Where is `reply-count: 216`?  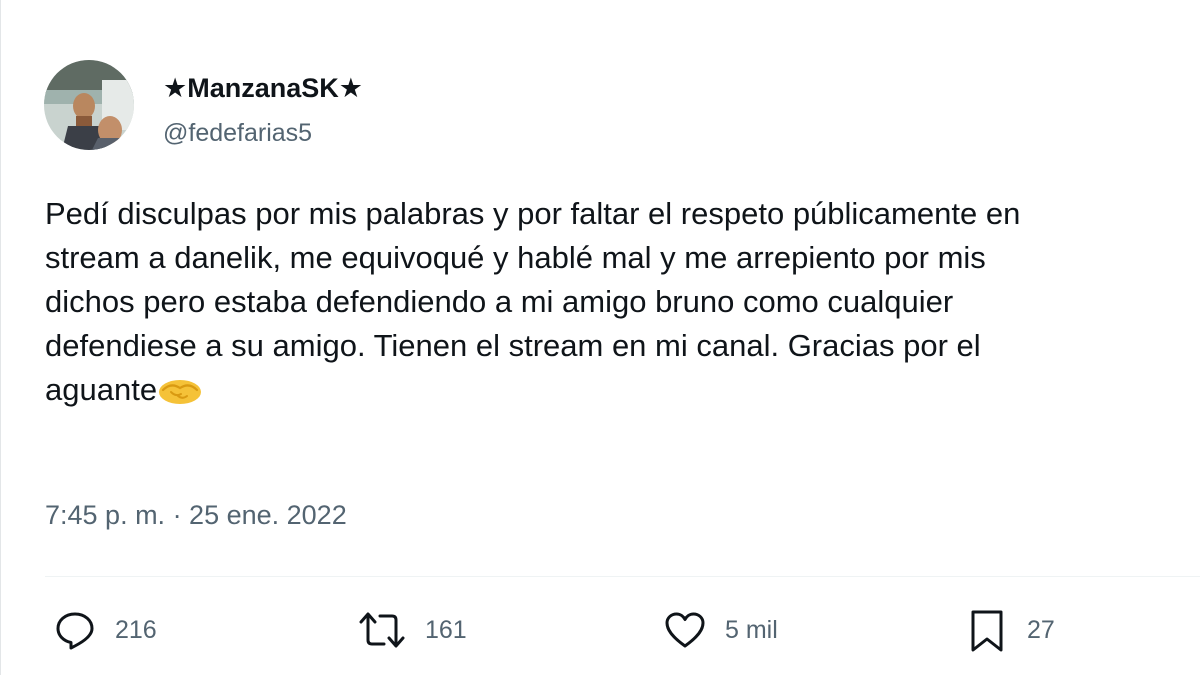
reply-count: 216 is located at coordinates (136, 629).